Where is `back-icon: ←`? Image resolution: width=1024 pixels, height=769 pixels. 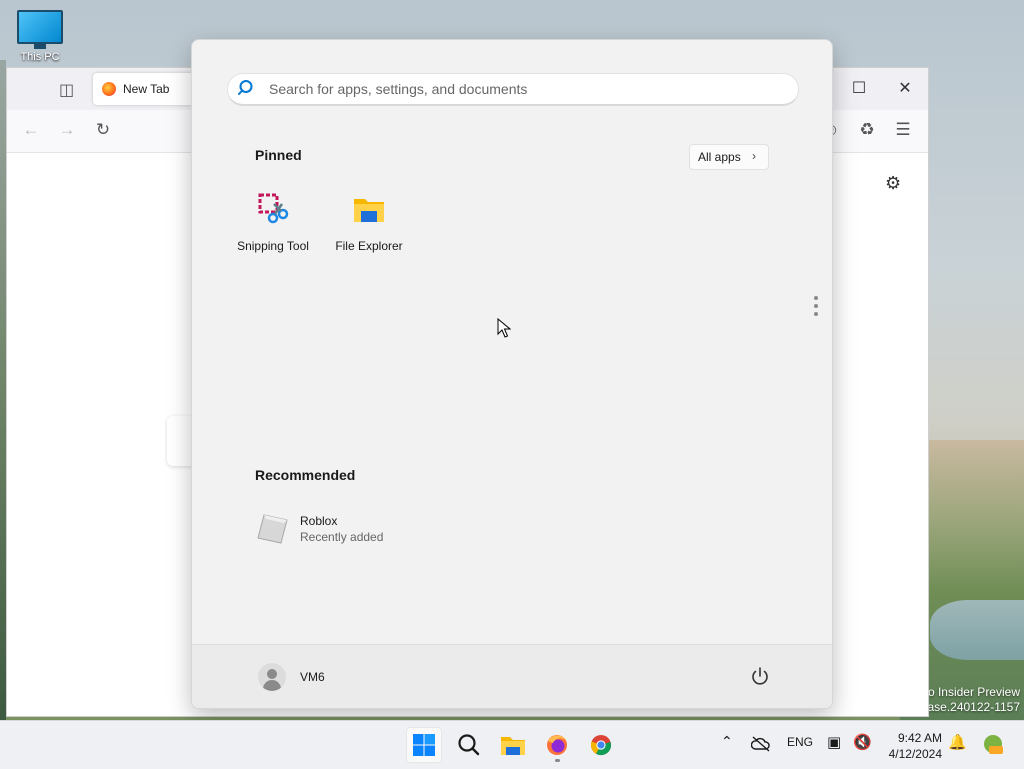 back-icon: ← is located at coordinates (31, 130).